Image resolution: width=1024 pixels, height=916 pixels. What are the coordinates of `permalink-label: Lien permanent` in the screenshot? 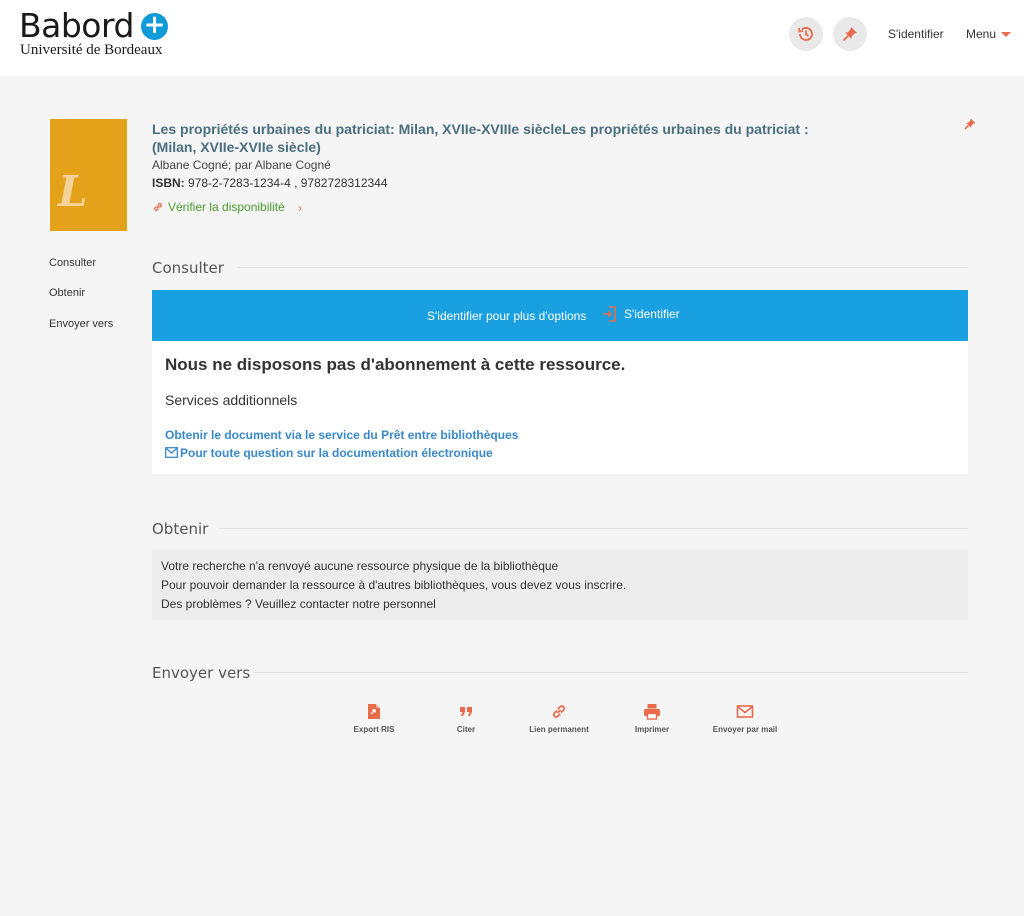 It's located at (559, 729).